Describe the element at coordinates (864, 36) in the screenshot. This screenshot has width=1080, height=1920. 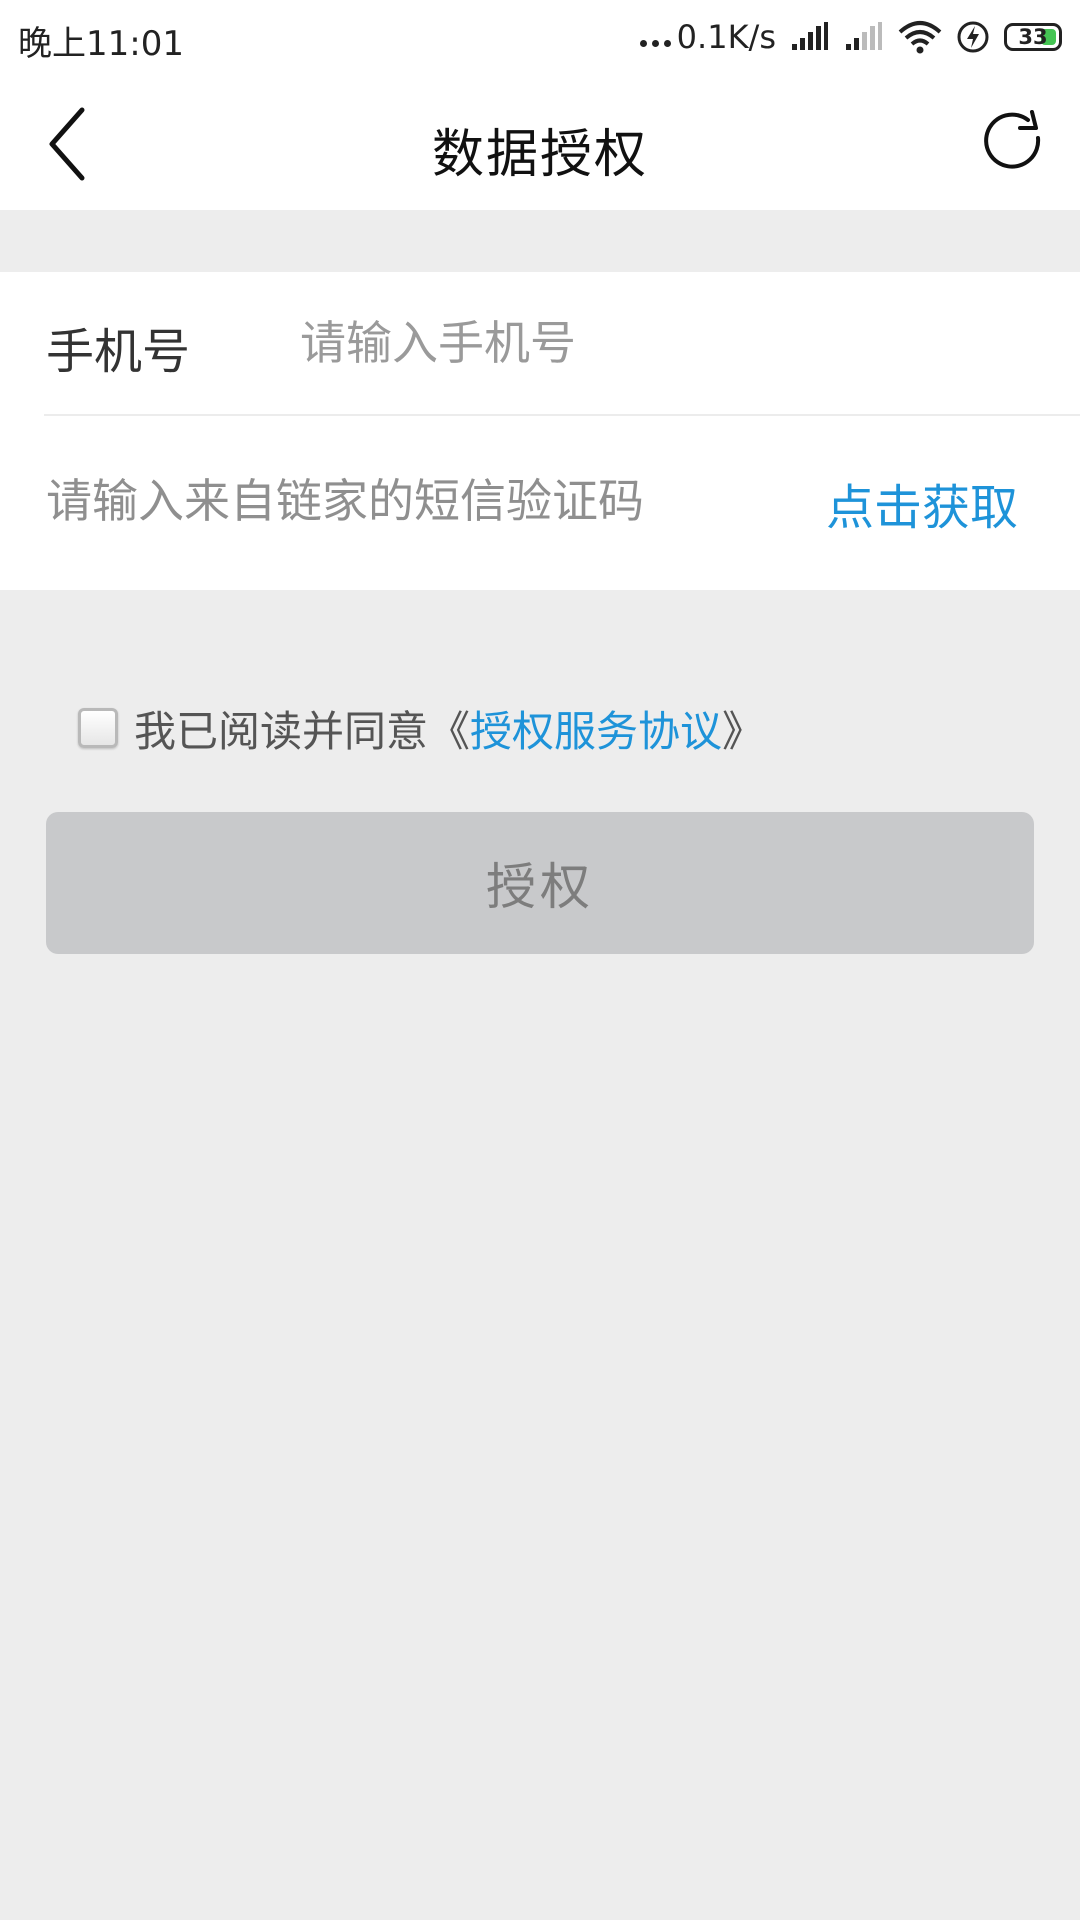
I see `signal-weak-icon` at that location.